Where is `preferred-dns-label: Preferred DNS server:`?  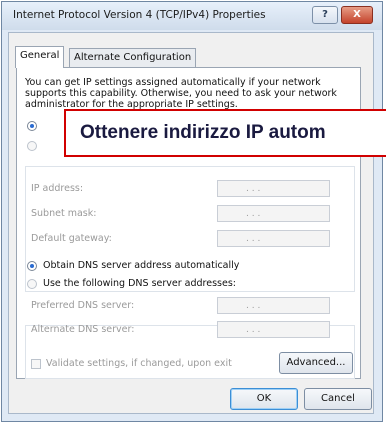
preferred-dns-label: Preferred DNS server: is located at coordinates (83, 305).